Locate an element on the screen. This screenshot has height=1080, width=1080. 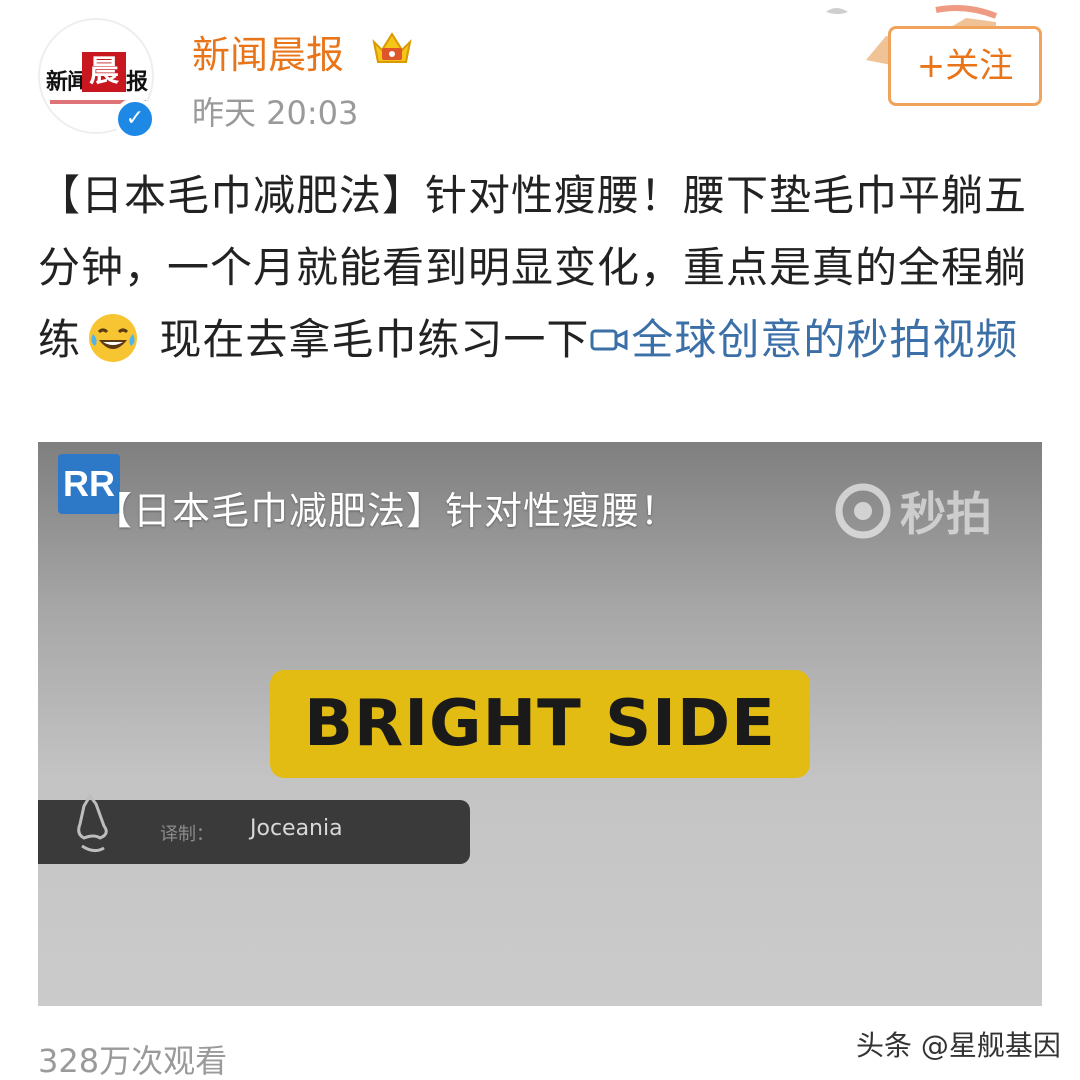
post-time: 昨天 20:03 is located at coordinates (275, 113).